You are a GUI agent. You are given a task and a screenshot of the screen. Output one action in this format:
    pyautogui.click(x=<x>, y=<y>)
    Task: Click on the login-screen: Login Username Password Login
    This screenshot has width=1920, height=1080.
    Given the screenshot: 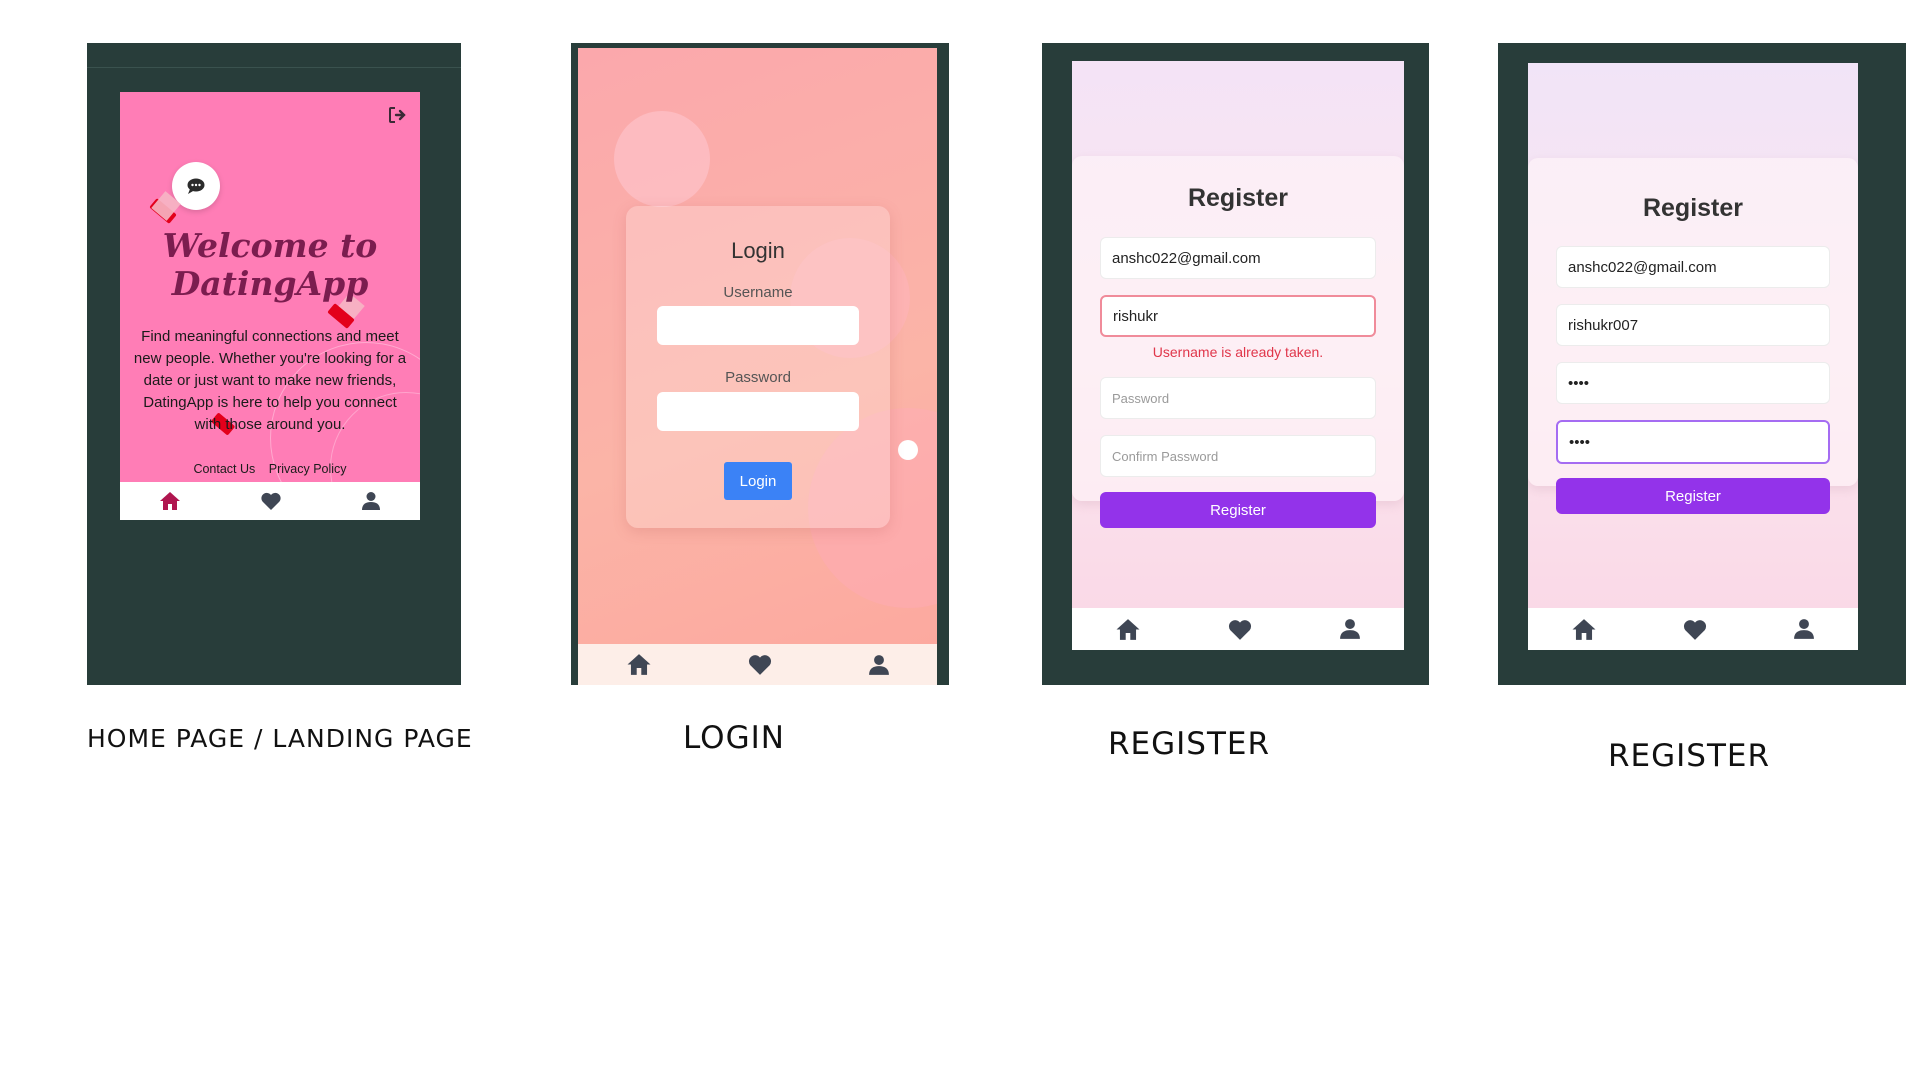 What is the action you would take?
    pyautogui.click(x=757, y=346)
    